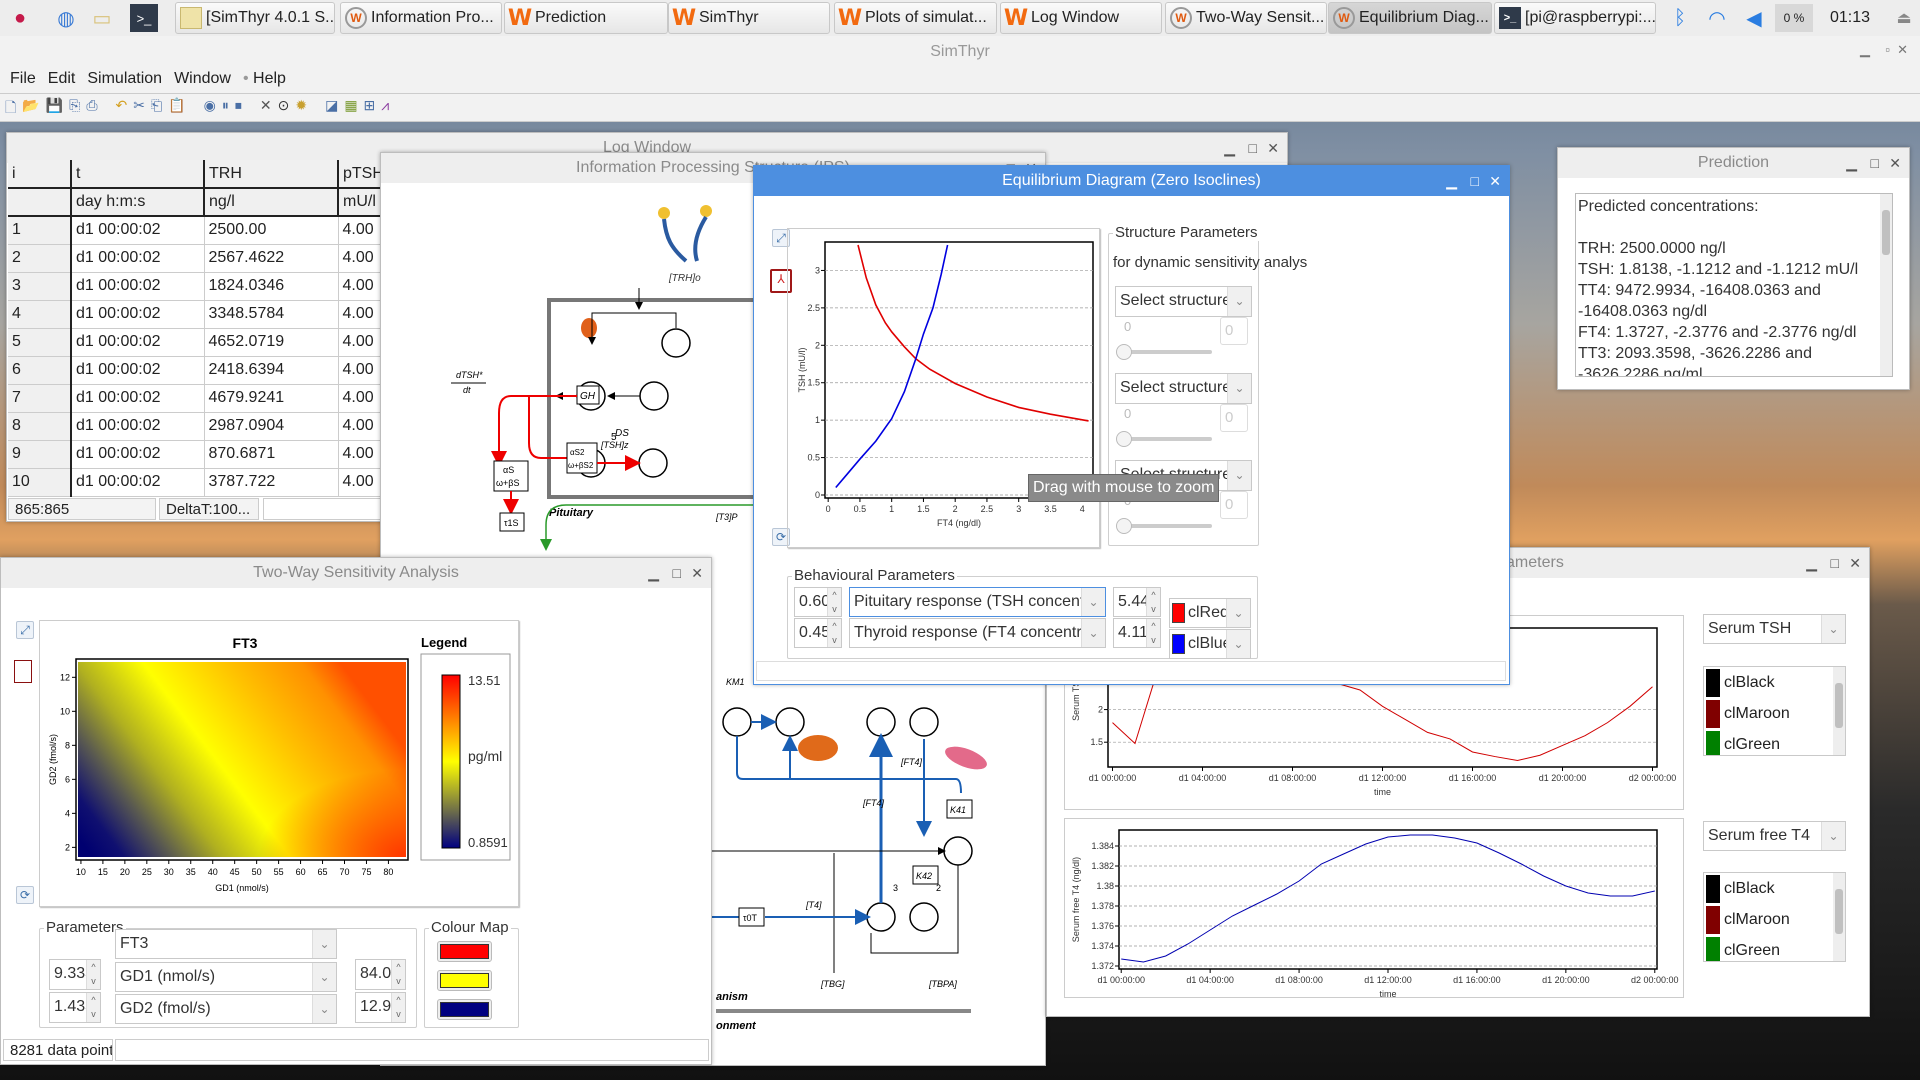 The height and width of the screenshot is (1080, 1920). Describe the element at coordinates (1210, 613) in the screenshot. I see `color-select: clRed ⌄` at that location.